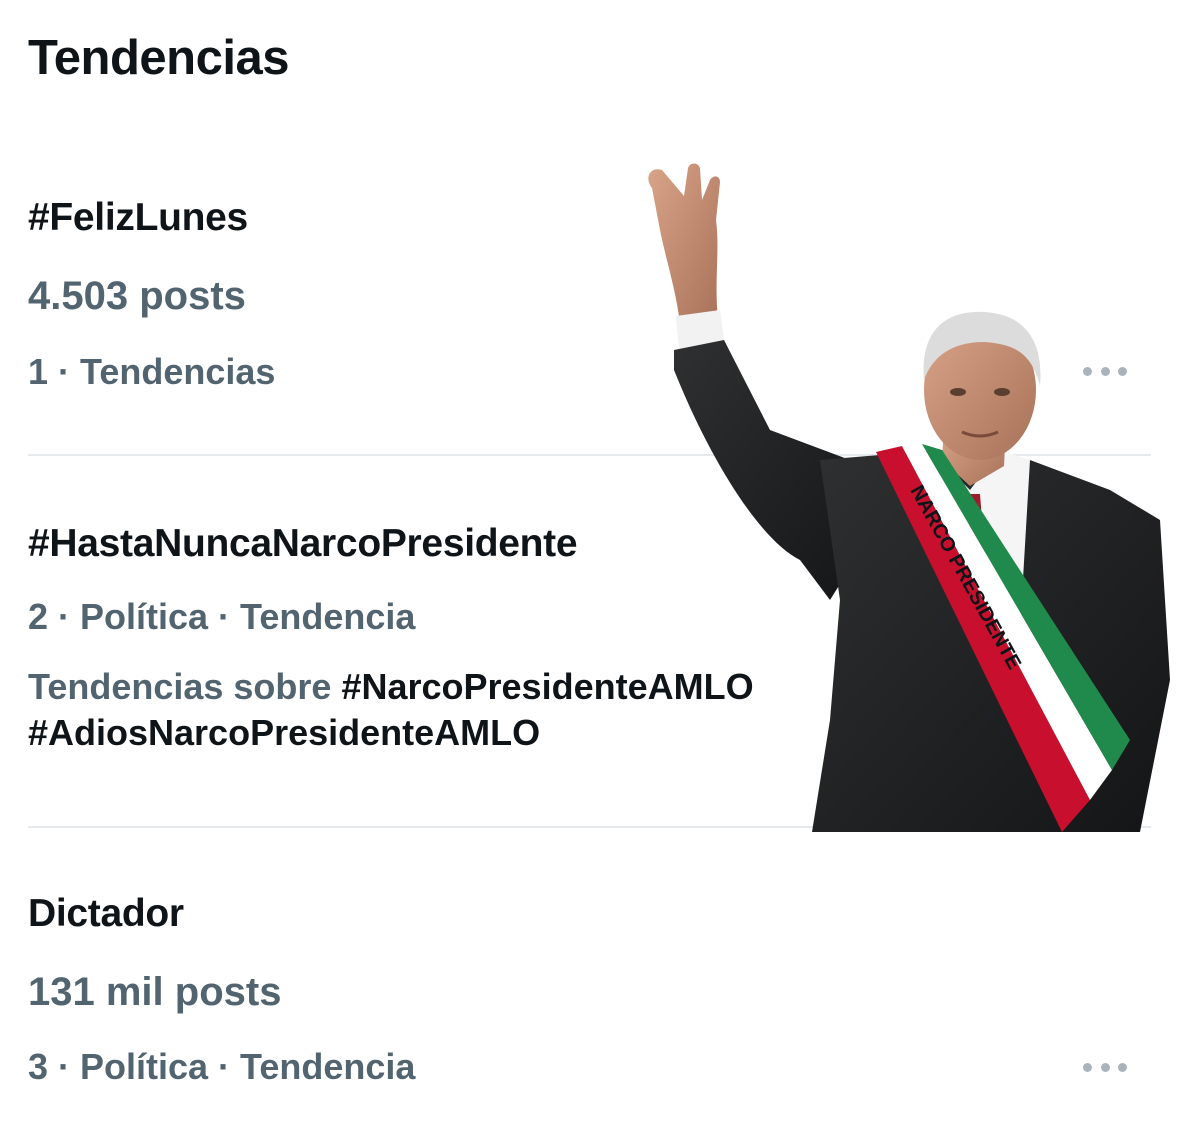  I want to click on trend-post-count: 4.503 posts, so click(137, 296).